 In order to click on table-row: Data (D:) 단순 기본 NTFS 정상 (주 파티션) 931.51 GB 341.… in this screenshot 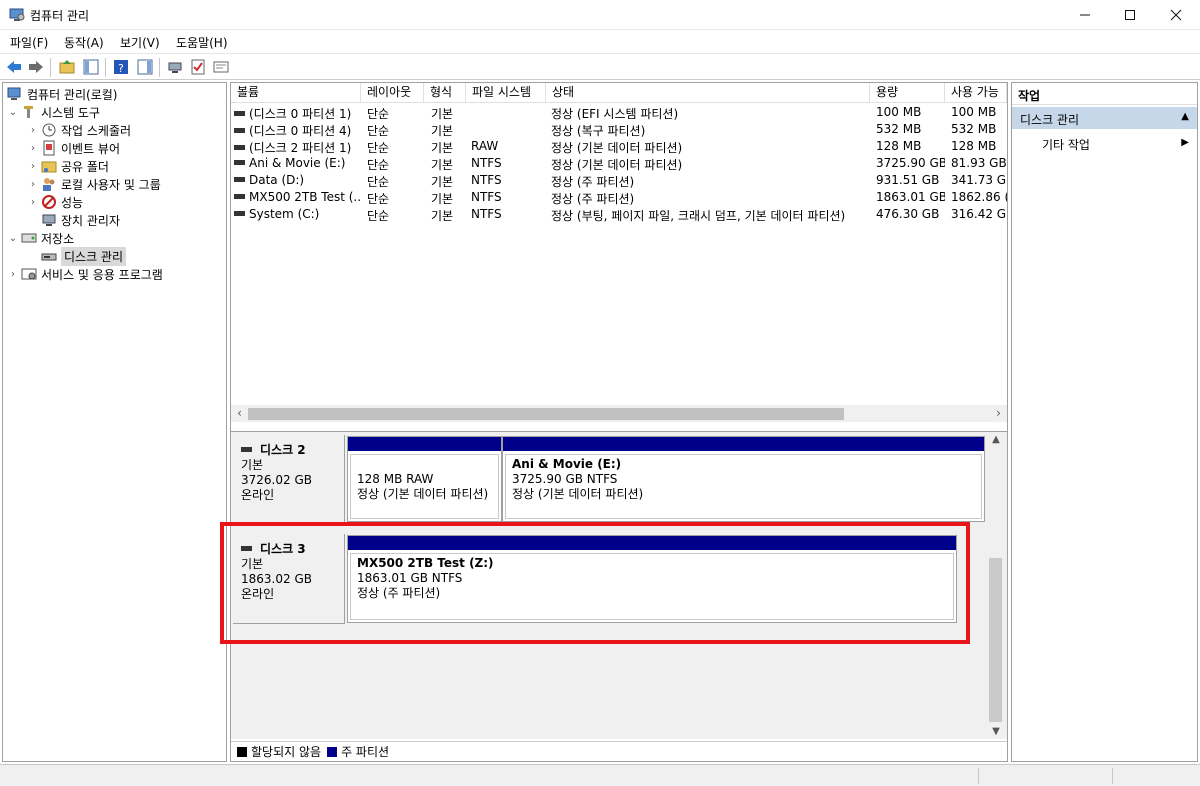, I will do `click(619, 180)`.